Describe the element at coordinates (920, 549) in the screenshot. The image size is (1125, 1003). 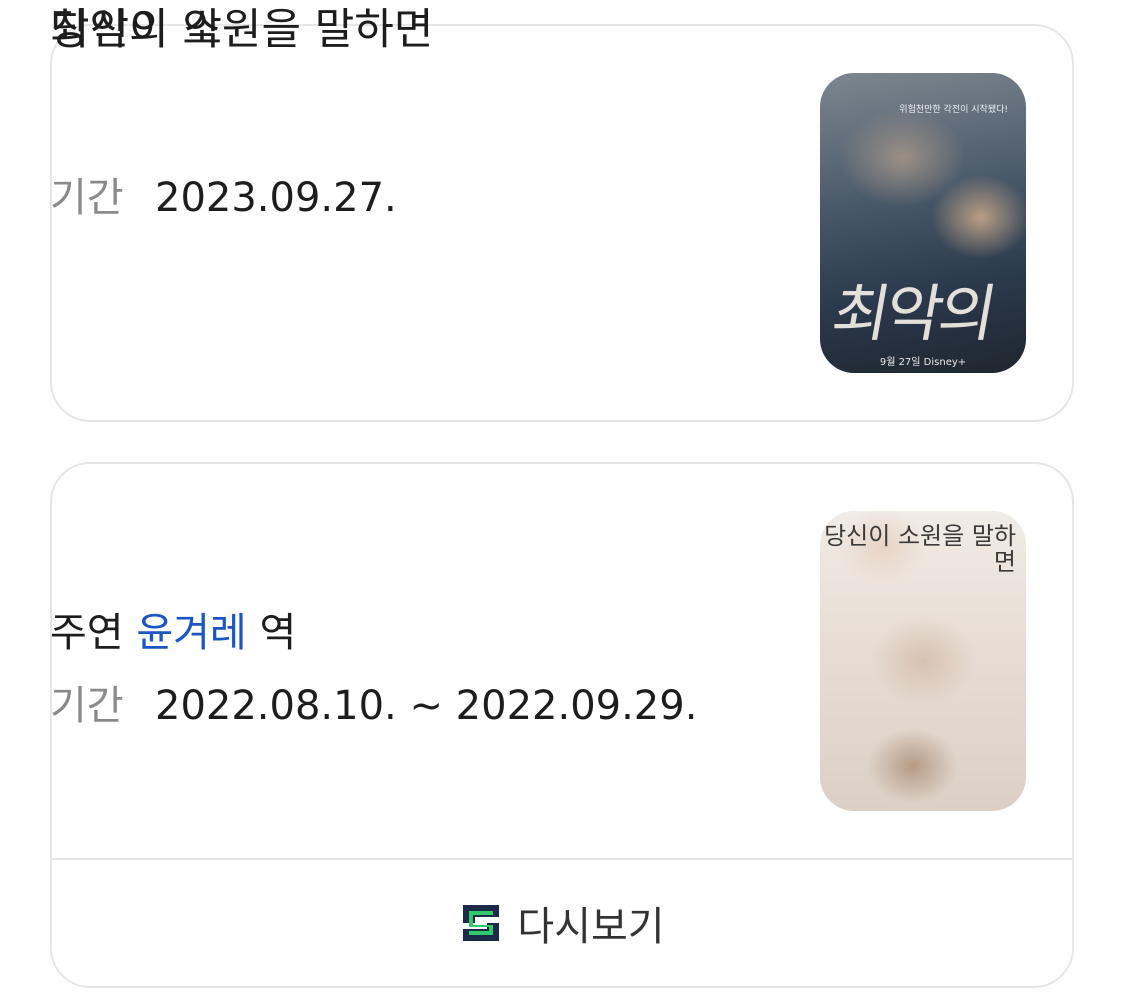
I see `poster-title-art: 당신이 소원을 말하면` at that location.